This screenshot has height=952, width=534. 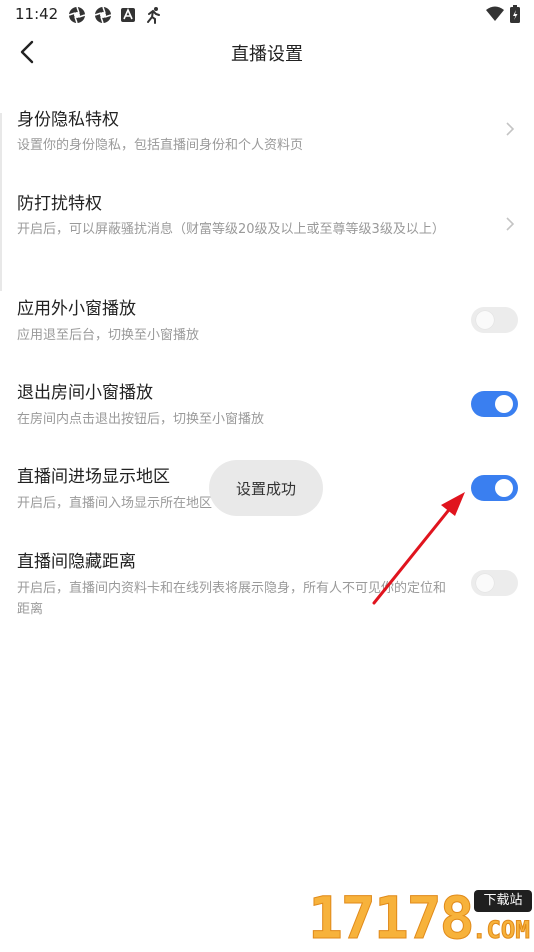 What do you see at coordinates (501, 930) in the screenshot?
I see `watermark-suffix: .COM` at bounding box center [501, 930].